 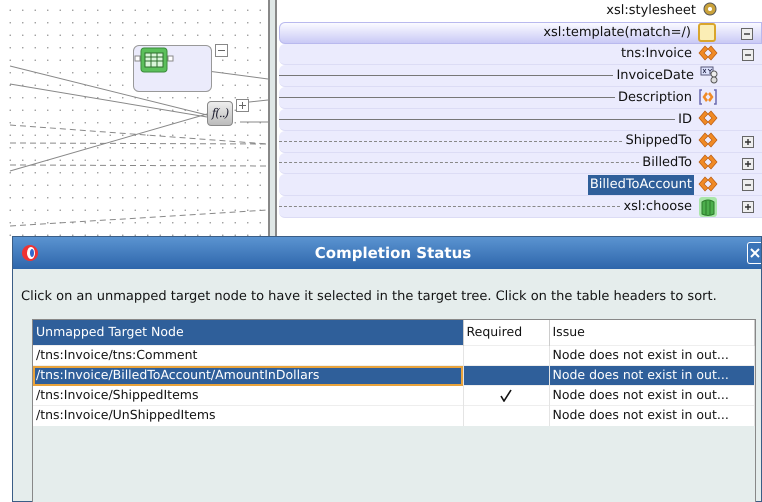 What do you see at coordinates (520, 76) in the screenshot?
I see `tree-row: InvoiceDate` at bounding box center [520, 76].